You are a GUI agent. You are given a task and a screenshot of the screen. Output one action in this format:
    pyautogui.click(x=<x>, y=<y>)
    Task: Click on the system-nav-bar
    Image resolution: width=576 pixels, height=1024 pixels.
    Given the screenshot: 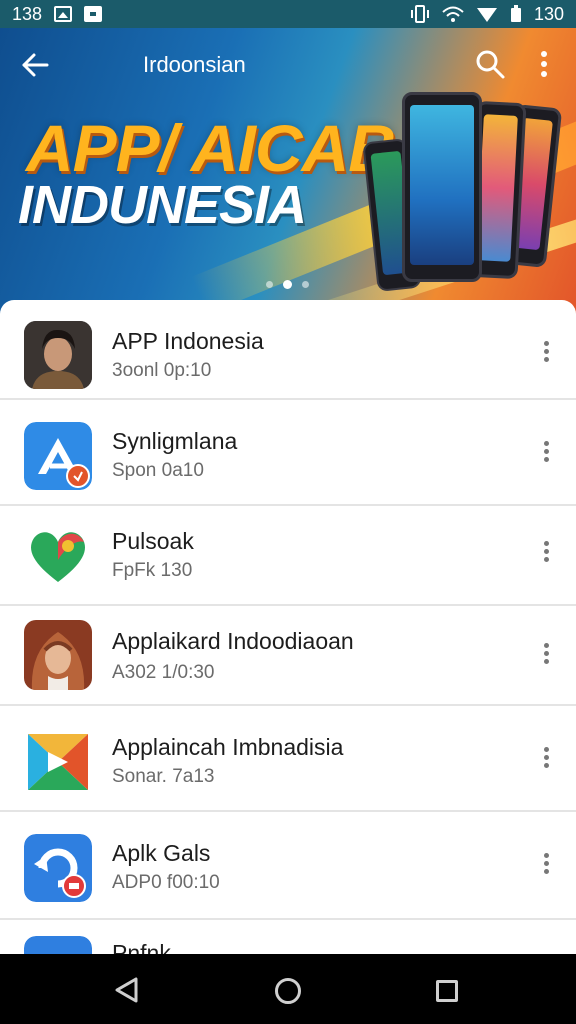 What is the action you would take?
    pyautogui.click(x=288, y=989)
    